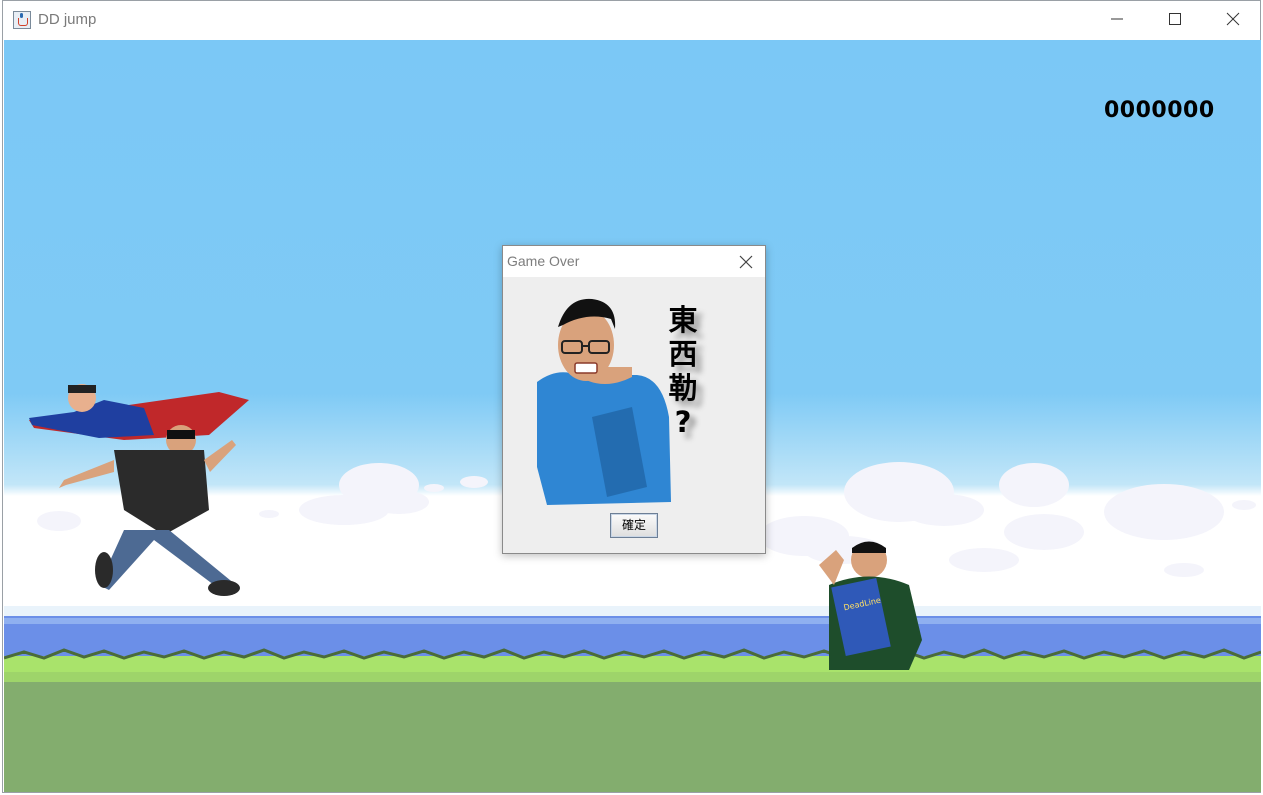 Image resolution: width=1263 pixels, height=795 pixels. I want to click on java-icon, so click(22, 20).